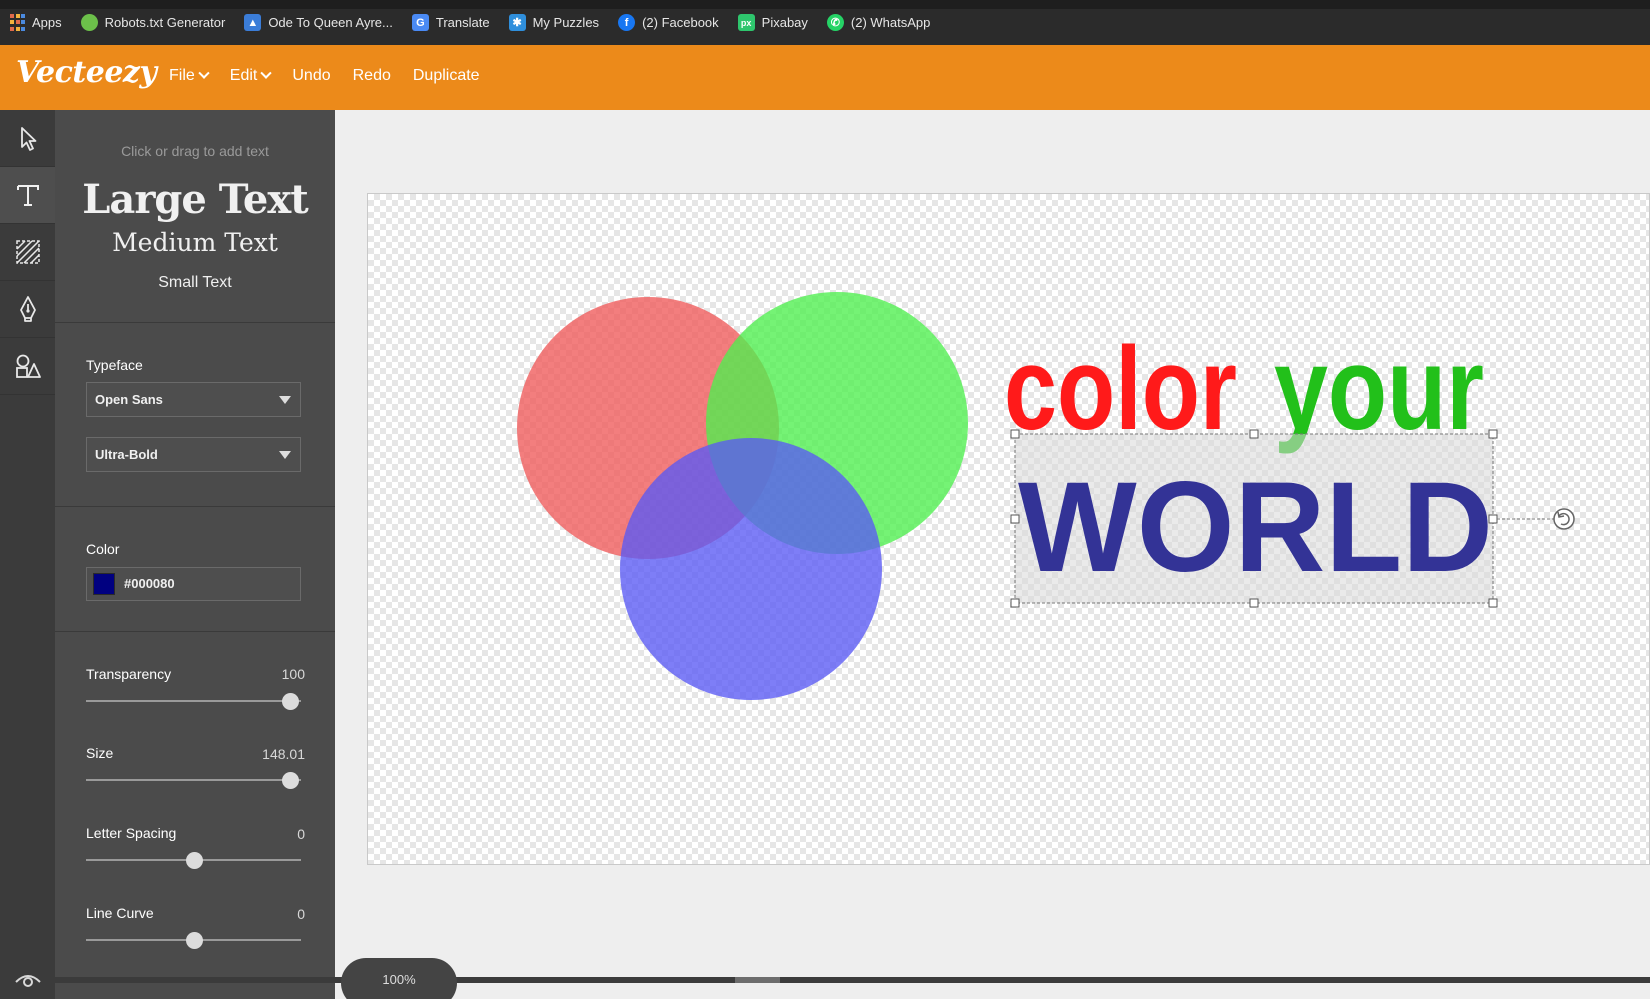 The image size is (1650, 999). I want to click on bookmark-puzzles: ✱ My Puzzles, so click(554, 22).